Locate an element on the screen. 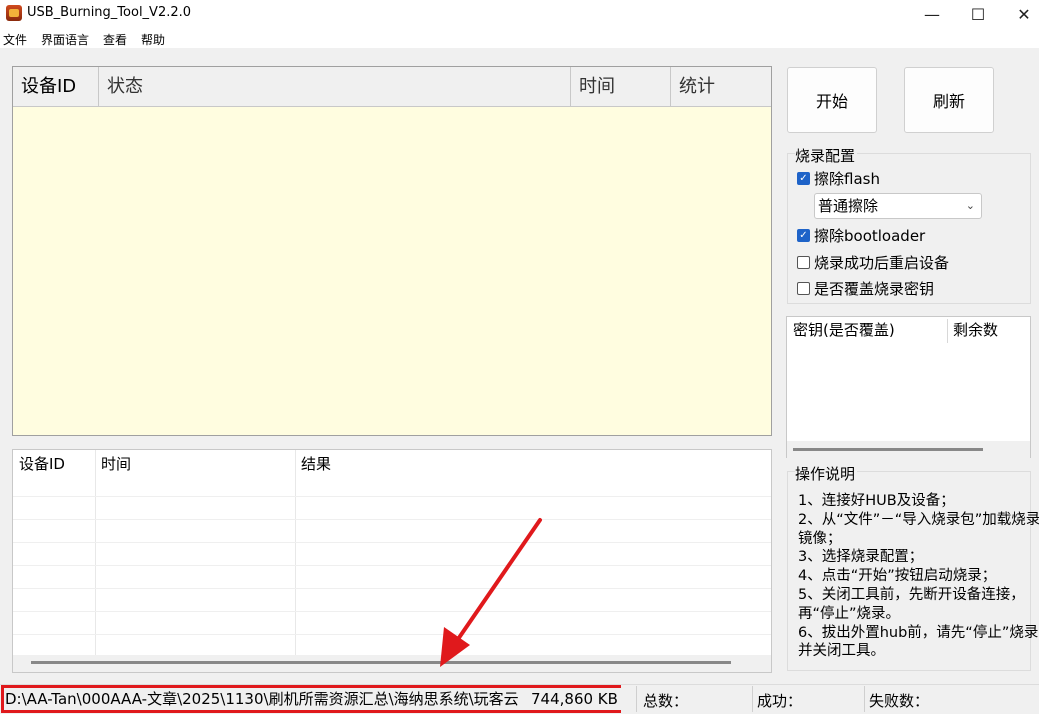 The height and width of the screenshot is (714, 1039). annotation-arrow-icon is located at coordinates (491, 592).